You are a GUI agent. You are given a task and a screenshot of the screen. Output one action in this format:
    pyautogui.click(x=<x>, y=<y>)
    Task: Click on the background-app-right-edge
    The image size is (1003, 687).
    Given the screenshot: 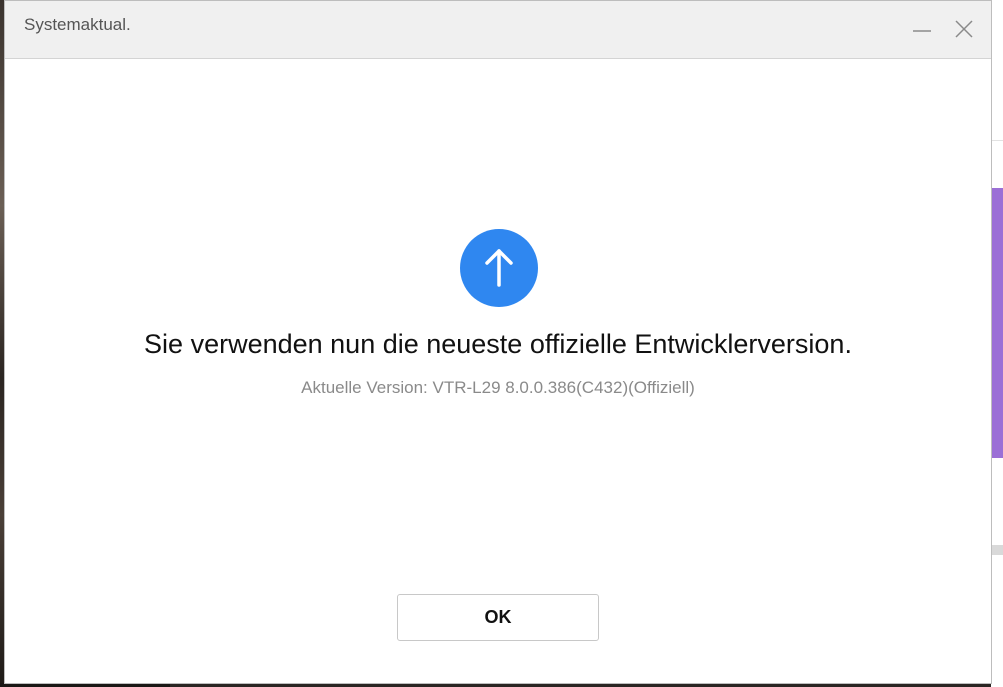 What is the action you would take?
    pyautogui.click(x=997, y=343)
    